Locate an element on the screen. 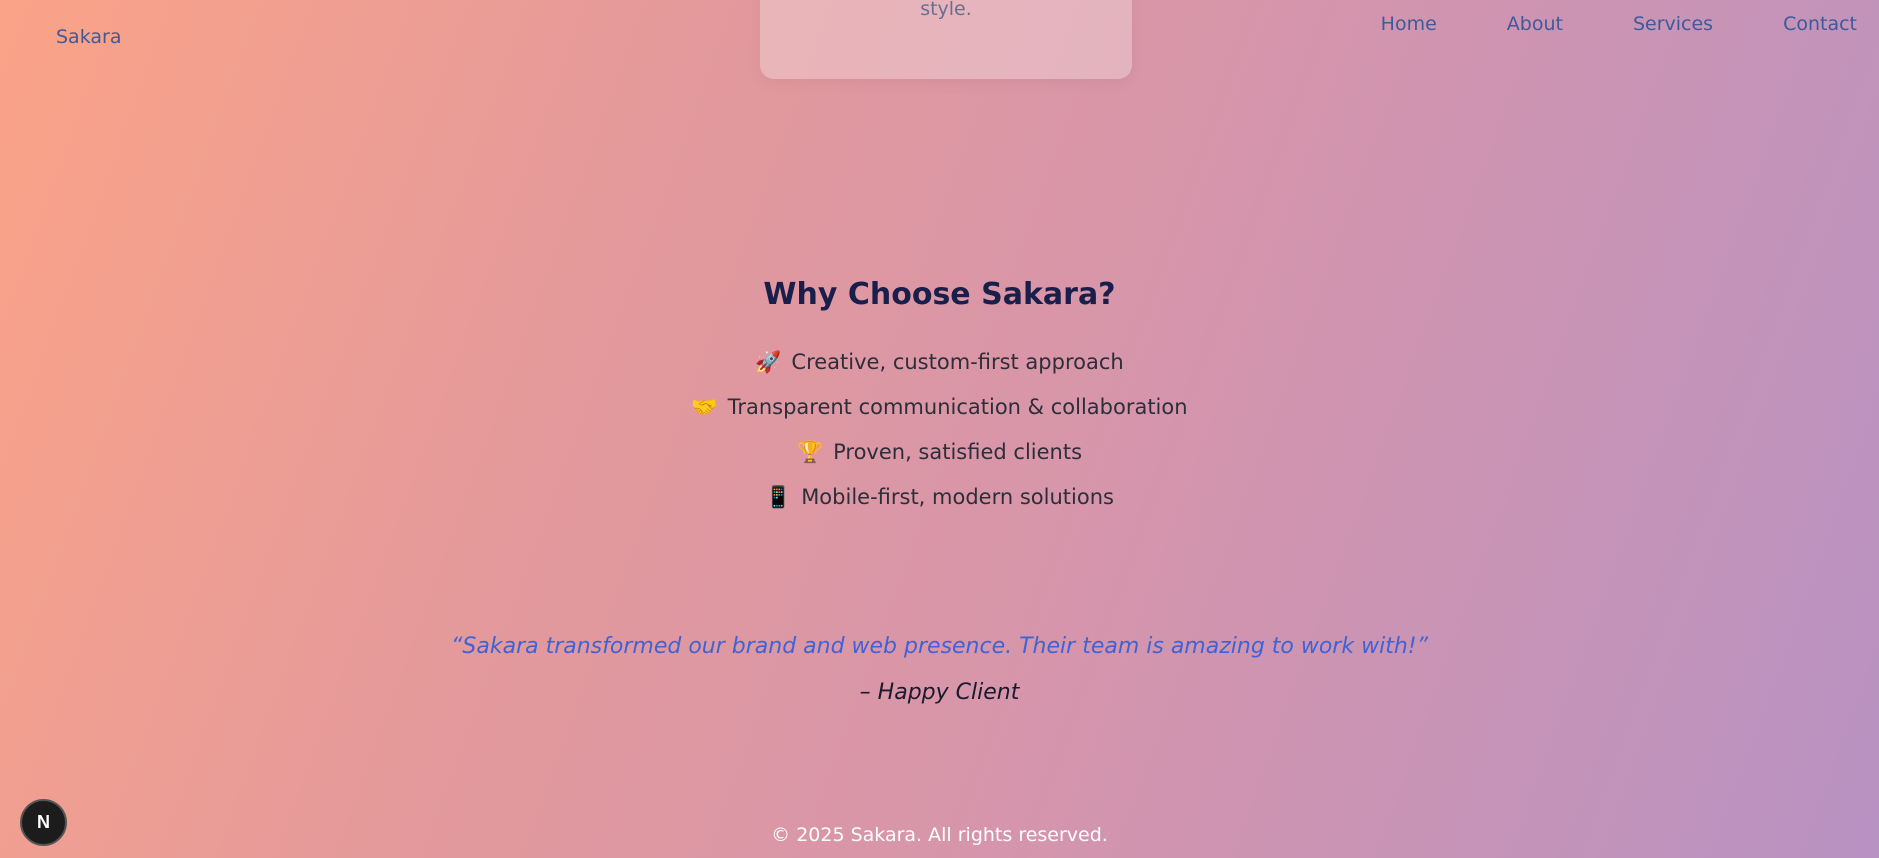 This screenshot has height=858, width=1879. nav-contact-link: Contact is located at coordinates (1820, 24).